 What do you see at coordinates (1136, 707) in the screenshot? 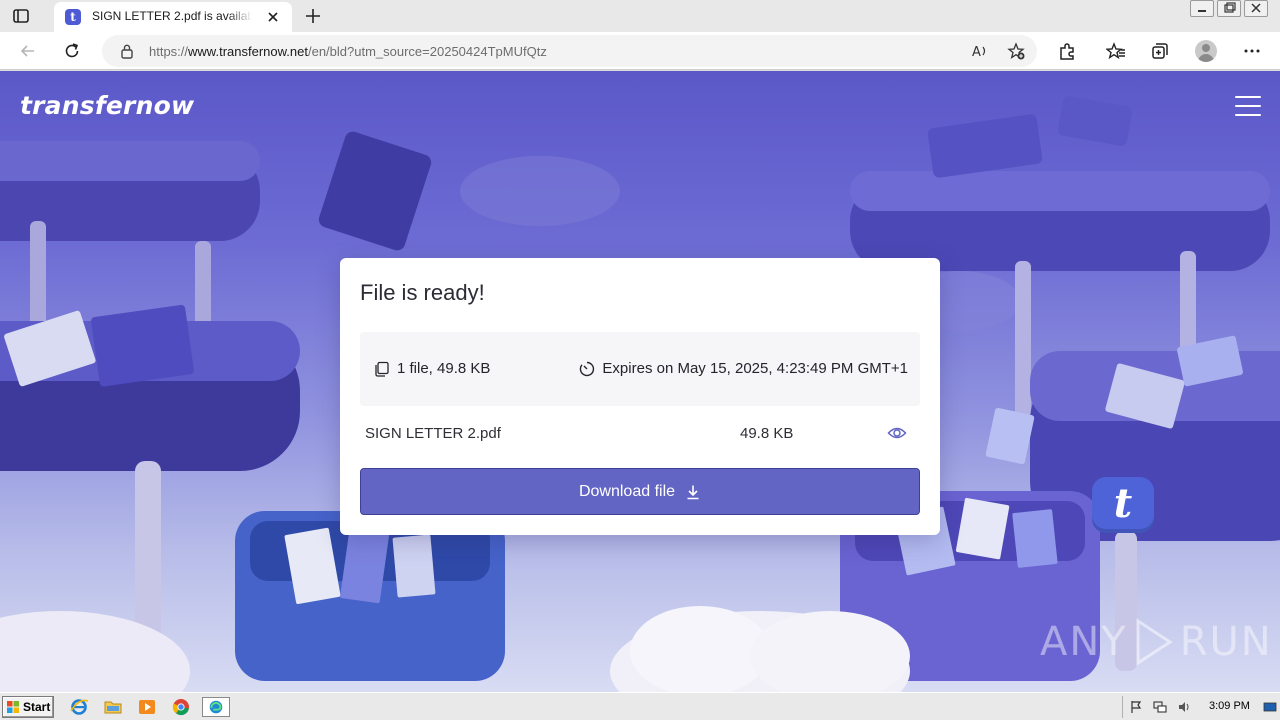
I see `action-center-flag-icon` at bounding box center [1136, 707].